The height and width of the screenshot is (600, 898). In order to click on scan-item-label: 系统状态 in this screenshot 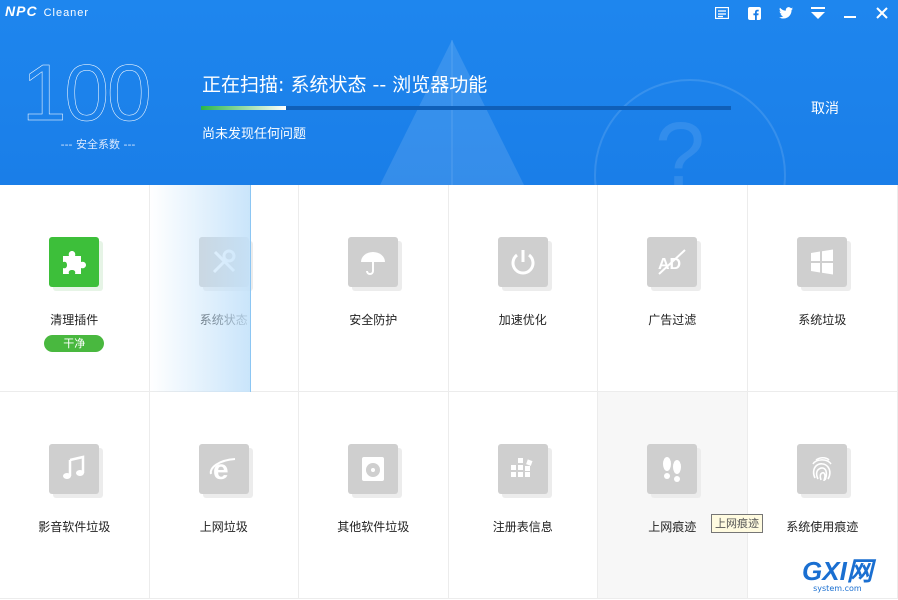, I will do `click(223, 320)`.